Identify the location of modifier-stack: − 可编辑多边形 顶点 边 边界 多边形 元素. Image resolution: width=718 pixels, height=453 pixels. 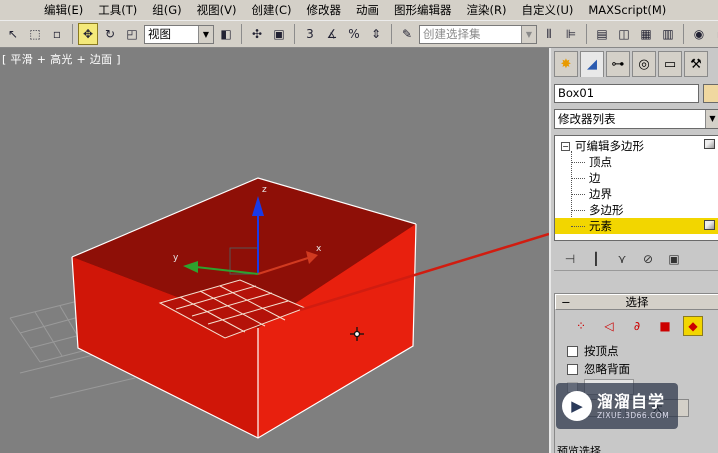
(636, 188).